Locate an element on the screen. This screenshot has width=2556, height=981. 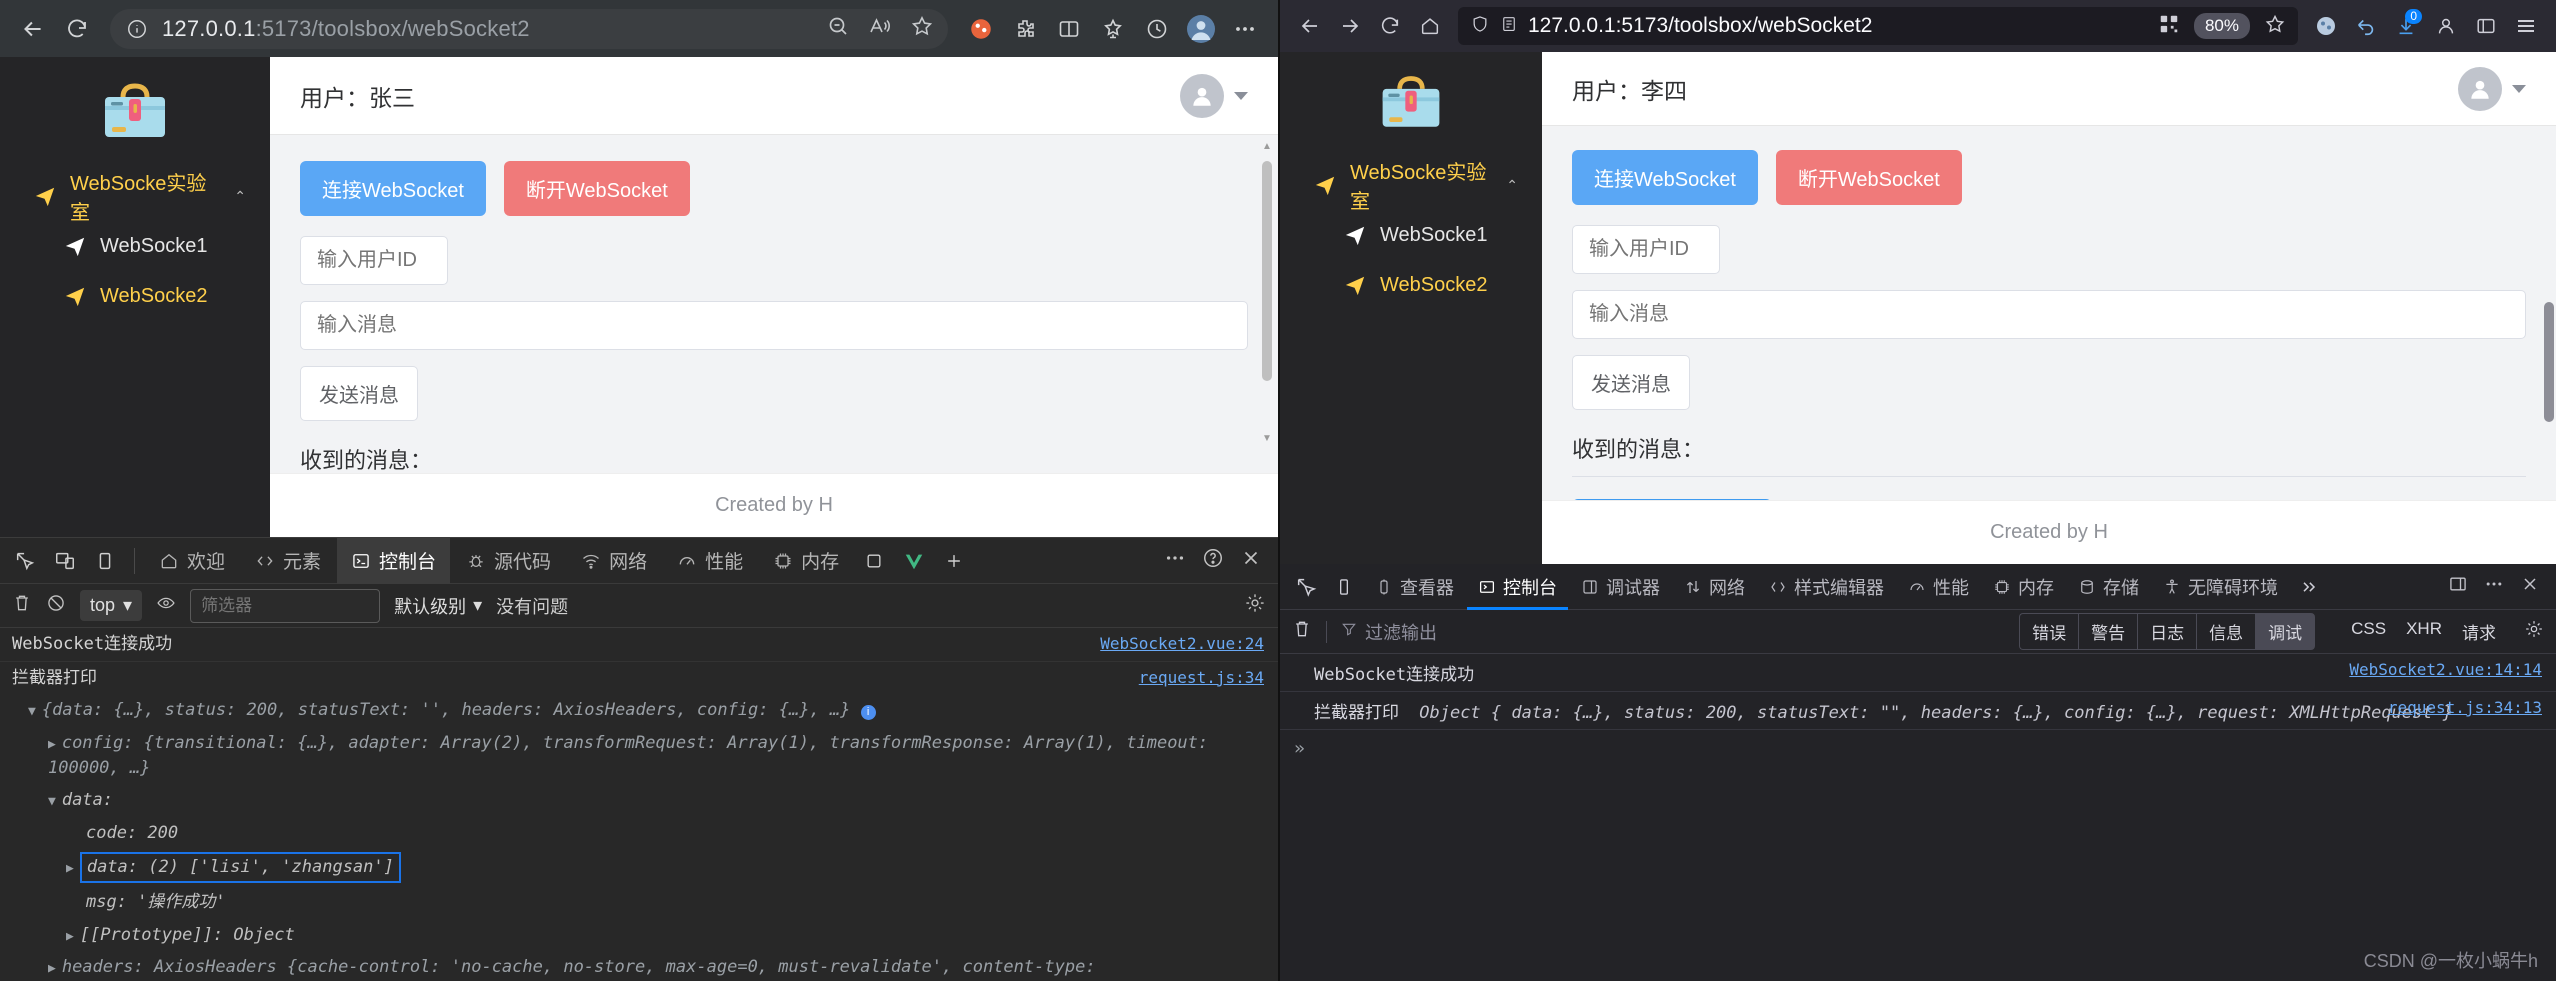
scroll-down-icon: ▼ is located at coordinates (1267, 440).